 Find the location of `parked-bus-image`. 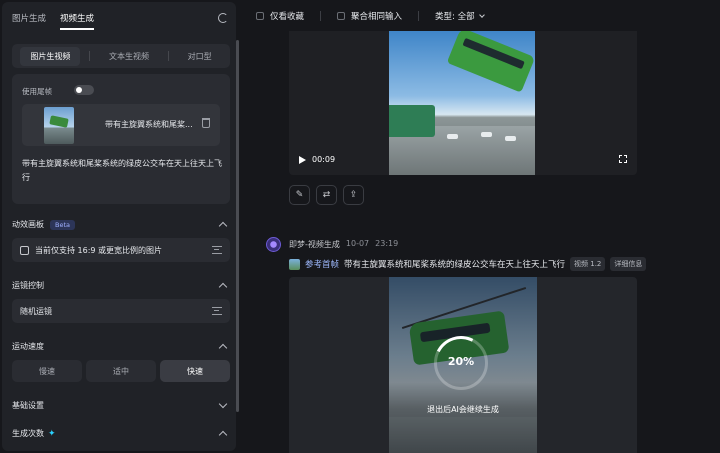

parked-bus-image is located at coordinates (412, 121).